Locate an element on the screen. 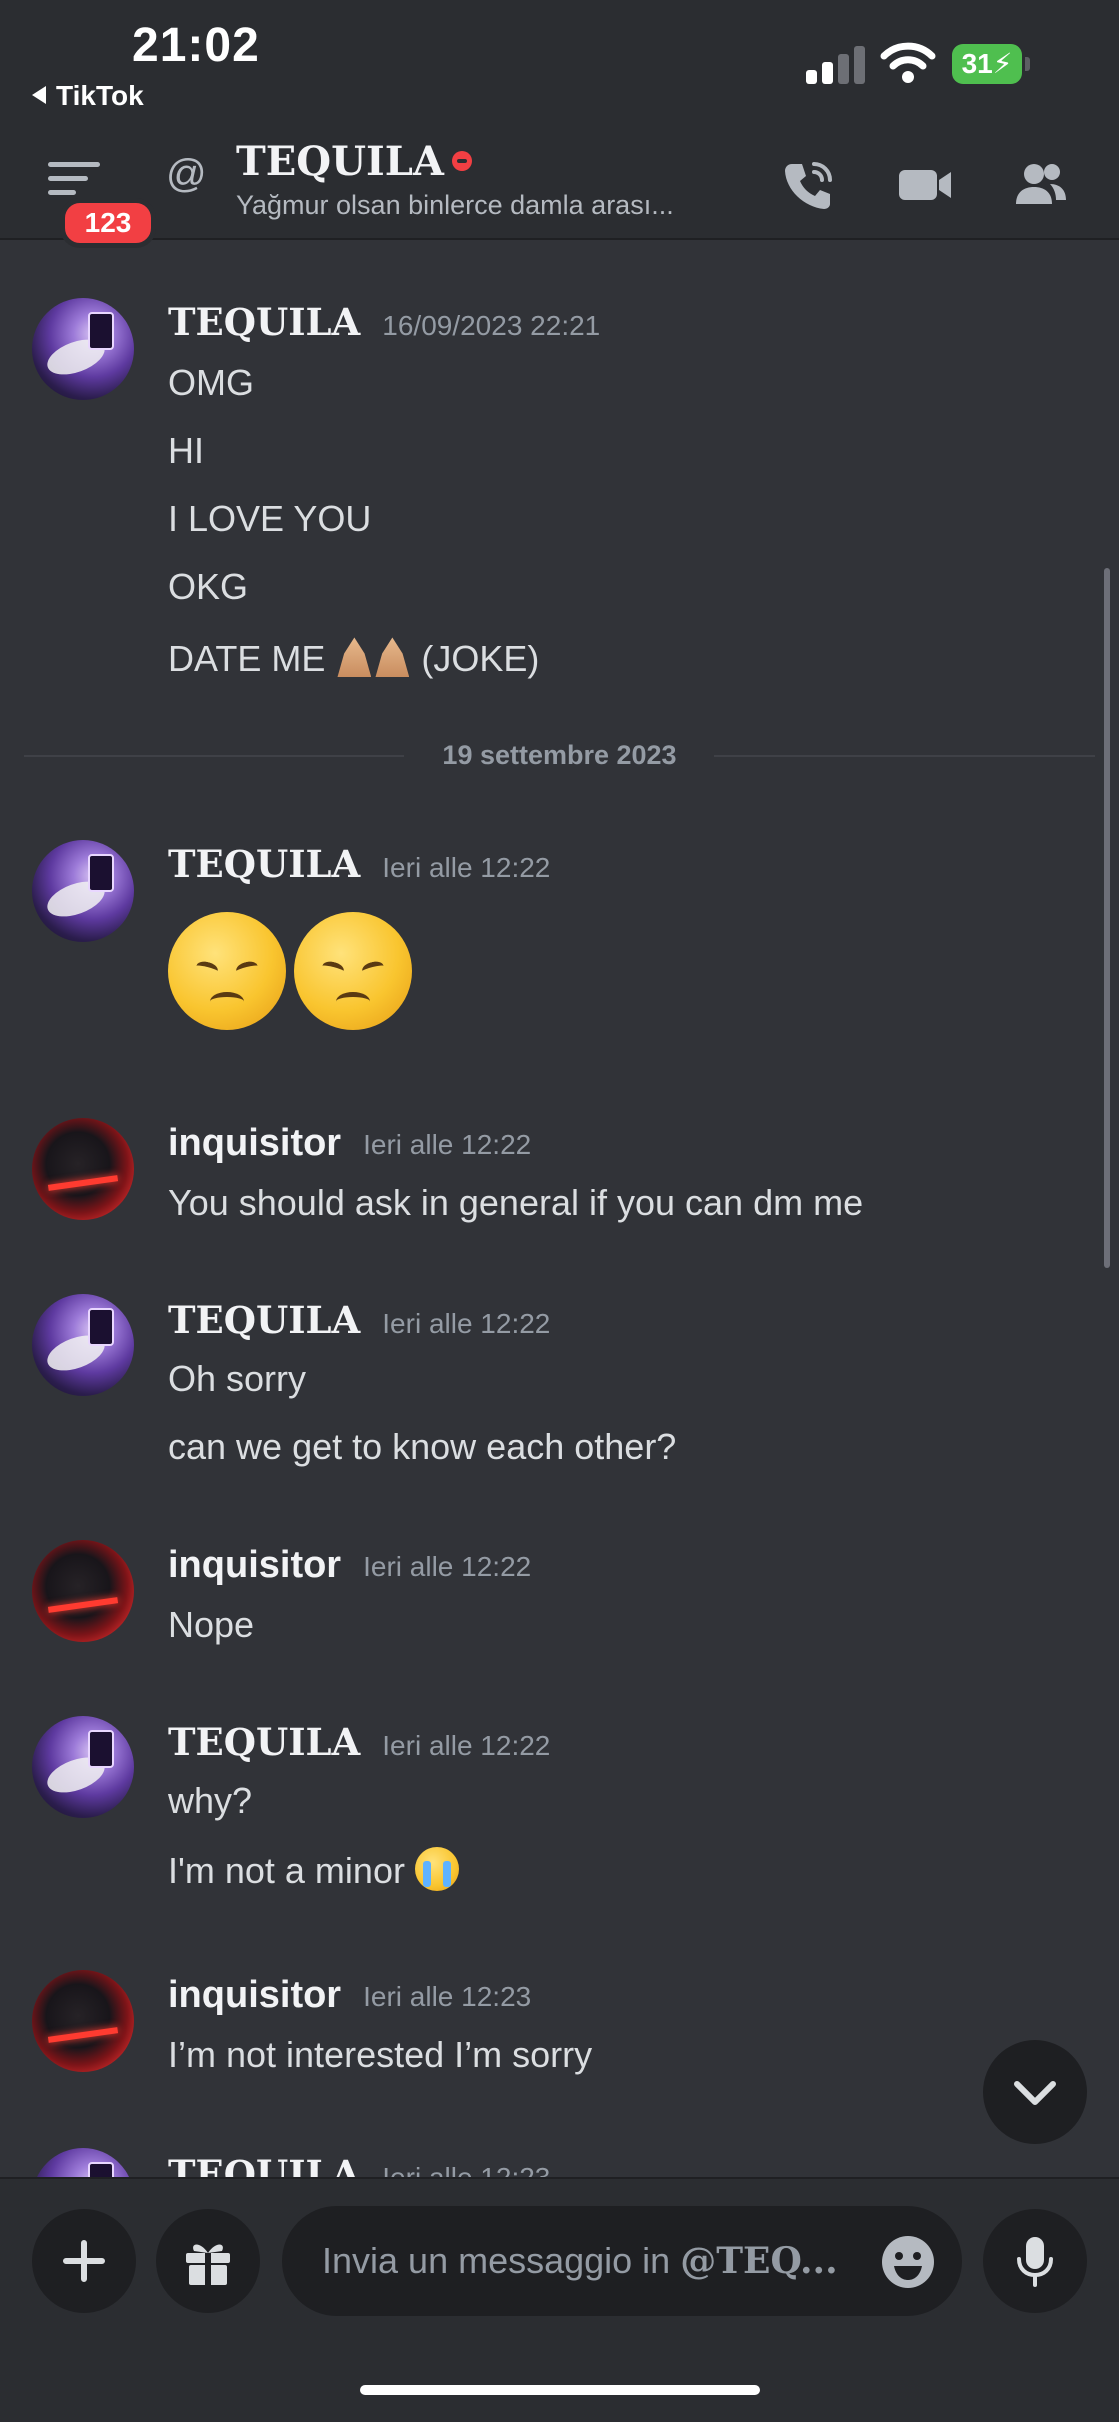 Image resolution: width=1119 pixels, height=2422 pixels. message-author: TEQUILA Ieri alle 12:23 is located at coordinates (359, 2164).